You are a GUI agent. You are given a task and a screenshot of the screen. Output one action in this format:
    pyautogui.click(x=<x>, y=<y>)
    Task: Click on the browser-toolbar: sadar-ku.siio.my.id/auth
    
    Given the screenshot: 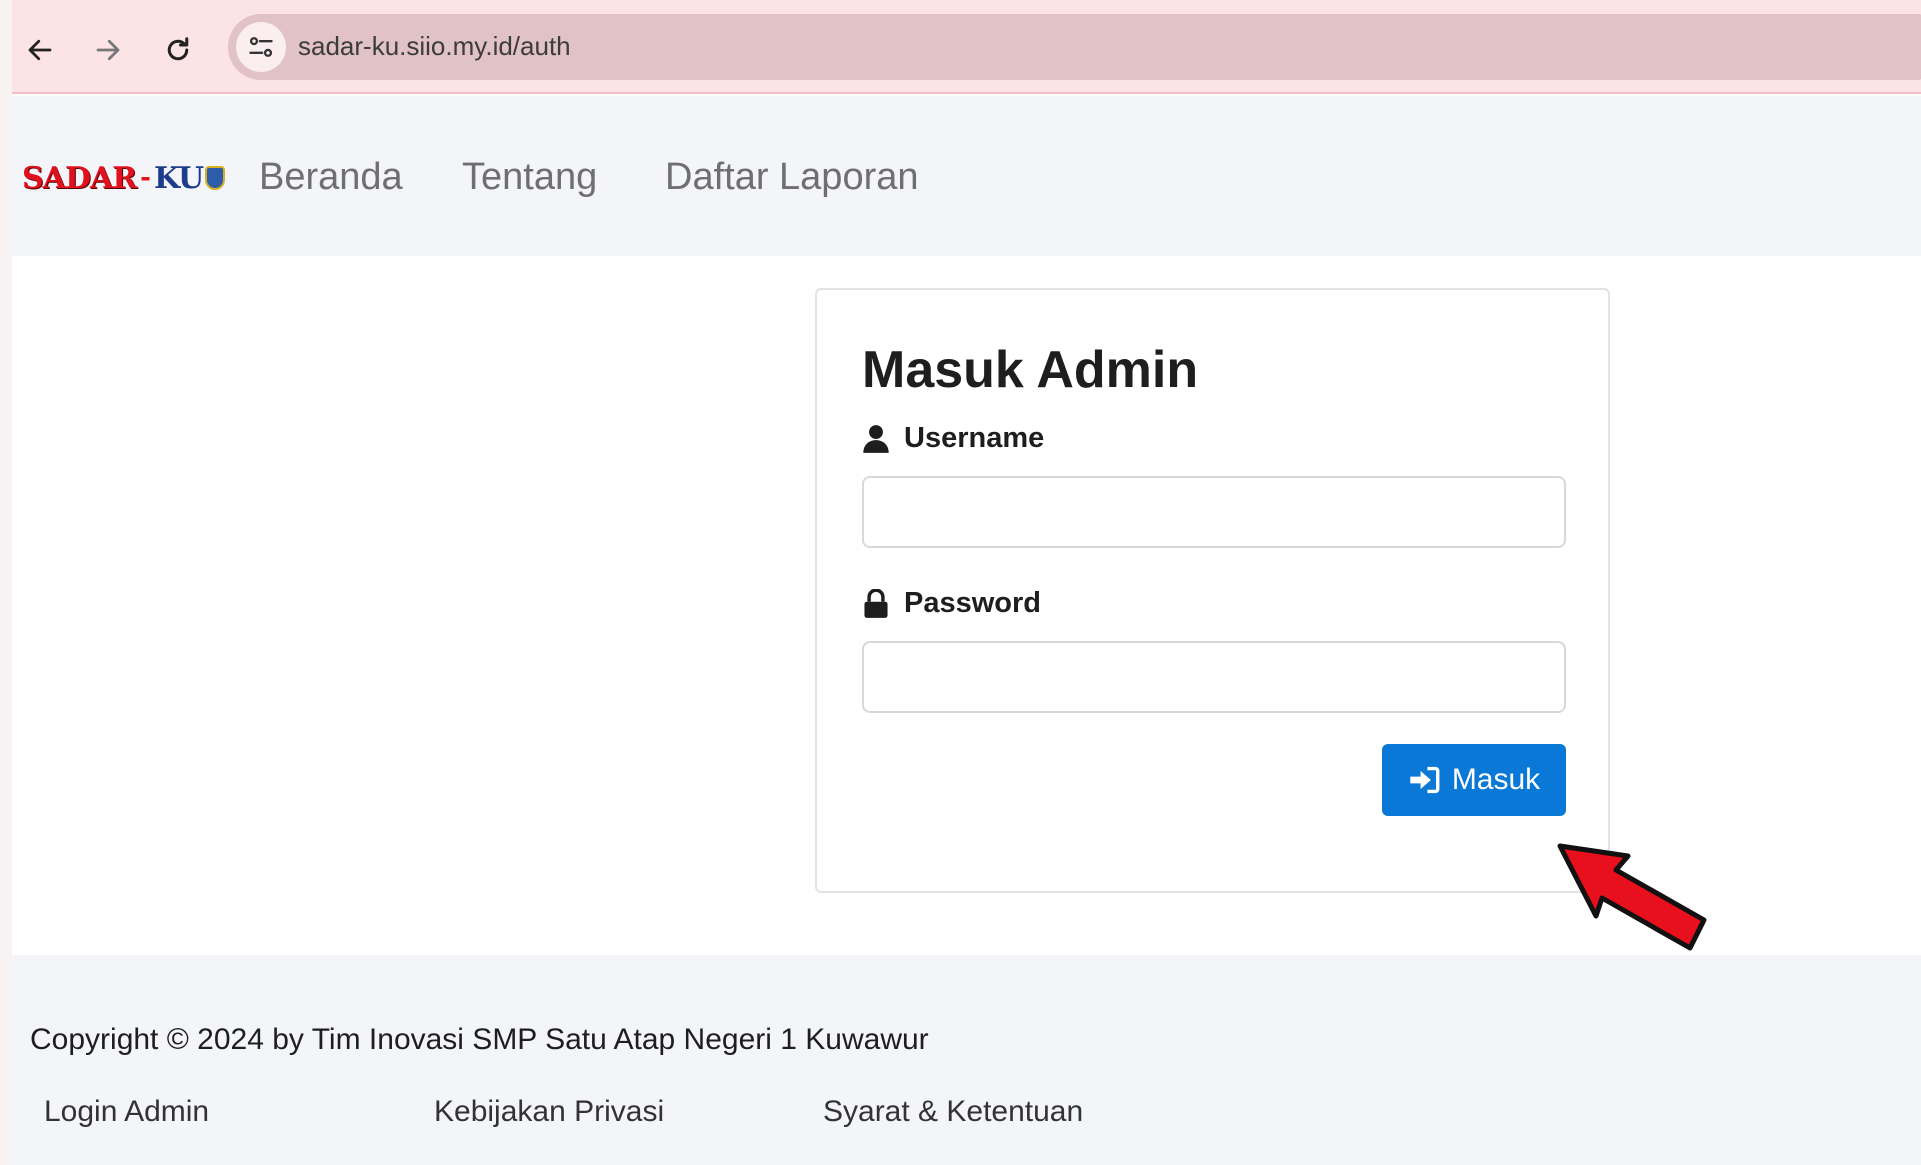 What is the action you would take?
    pyautogui.click(x=966, y=47)
    